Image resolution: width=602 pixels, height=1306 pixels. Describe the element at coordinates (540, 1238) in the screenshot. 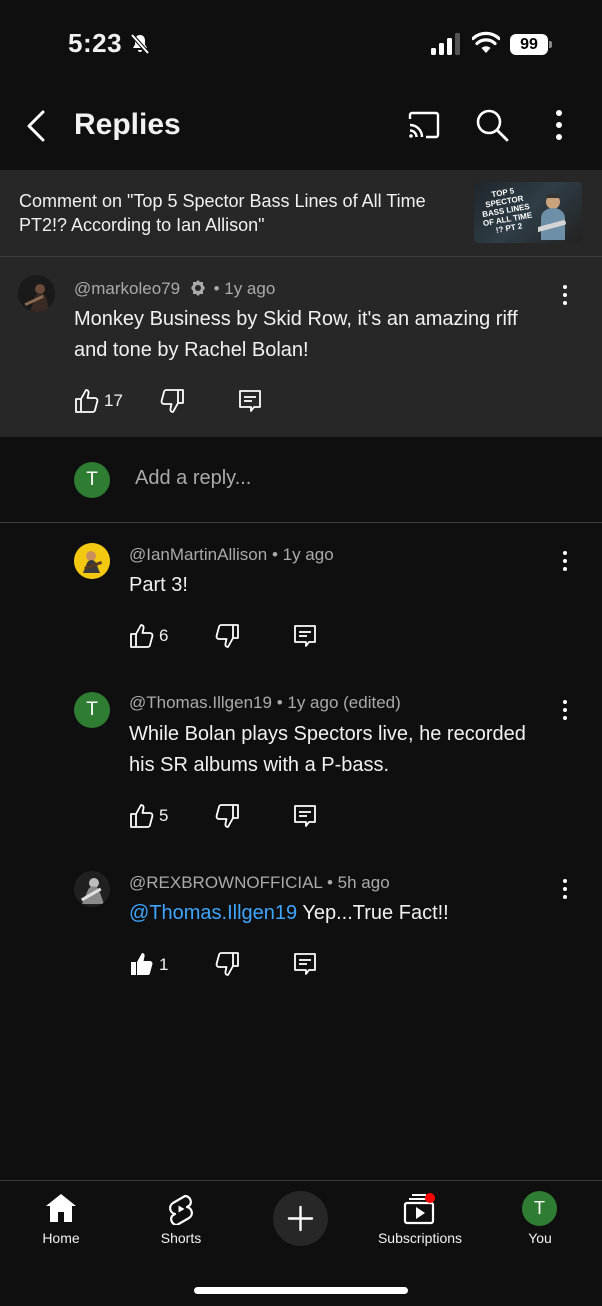

I see `nav-label: You` at that location.